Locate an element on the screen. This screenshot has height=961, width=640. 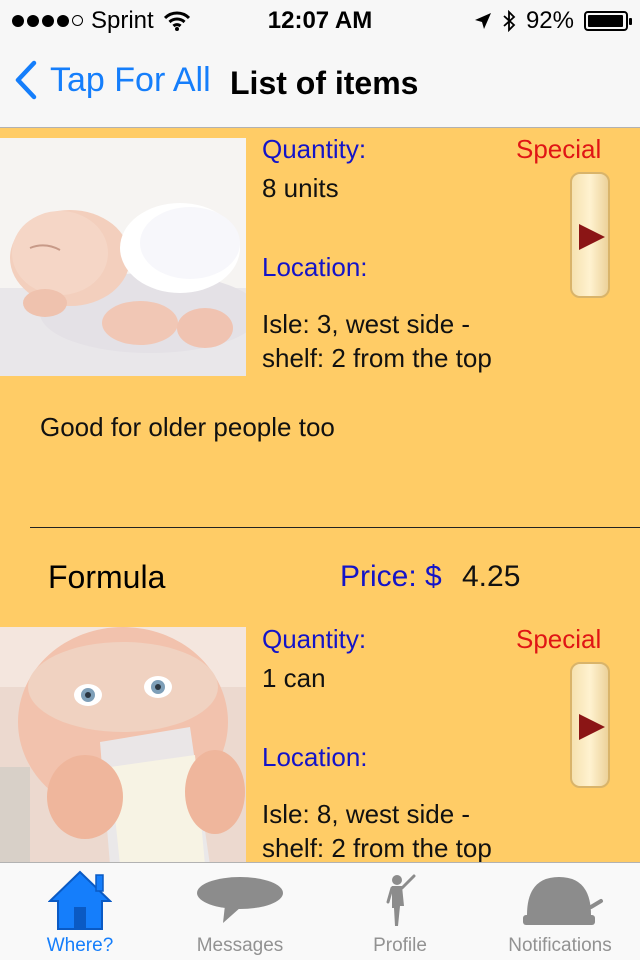
speech-bubble-icon is located at coordinates (240, 900).